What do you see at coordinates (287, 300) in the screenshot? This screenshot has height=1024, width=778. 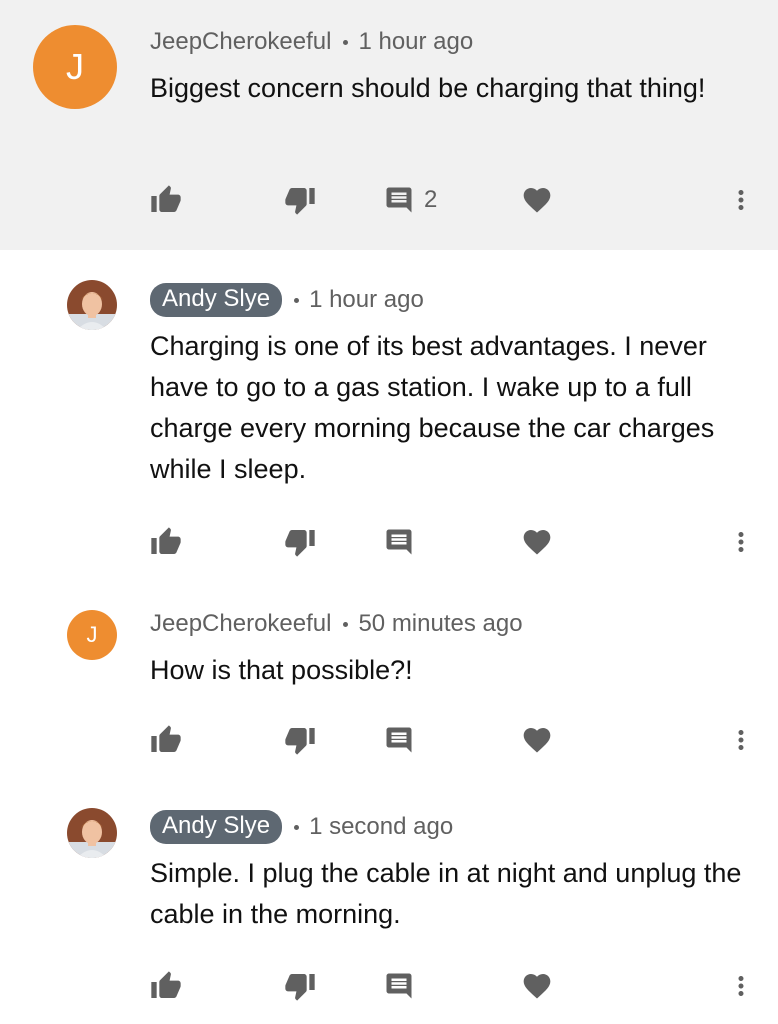 I see `comment-meta: Andy Slye 1 hour ago` at bounding box center [287, 300].